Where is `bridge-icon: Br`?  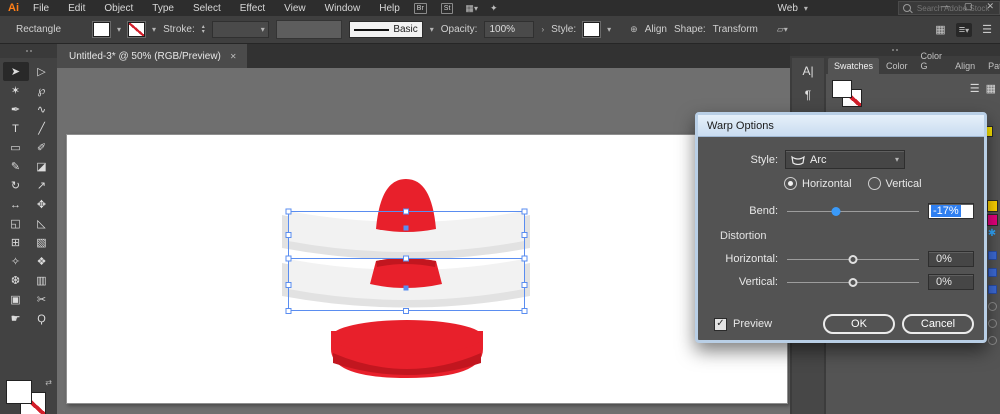
bridge-icon: Br is located at coordinates (420, 8).